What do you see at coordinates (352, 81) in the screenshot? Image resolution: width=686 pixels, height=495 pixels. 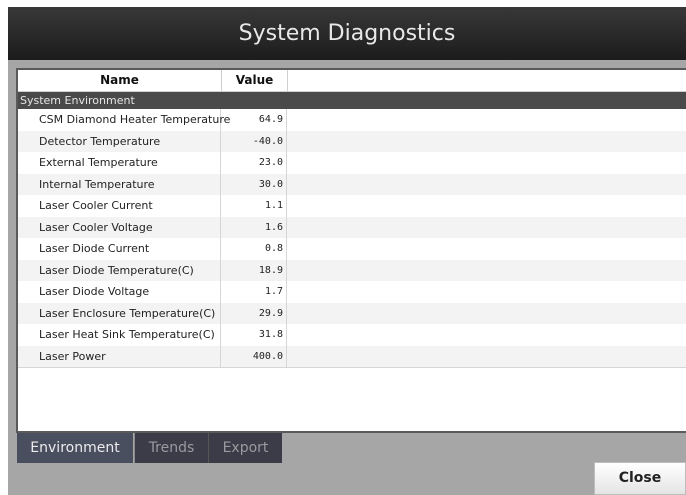 I see `grid-header: Name Value` at bounding box center [352, 81].